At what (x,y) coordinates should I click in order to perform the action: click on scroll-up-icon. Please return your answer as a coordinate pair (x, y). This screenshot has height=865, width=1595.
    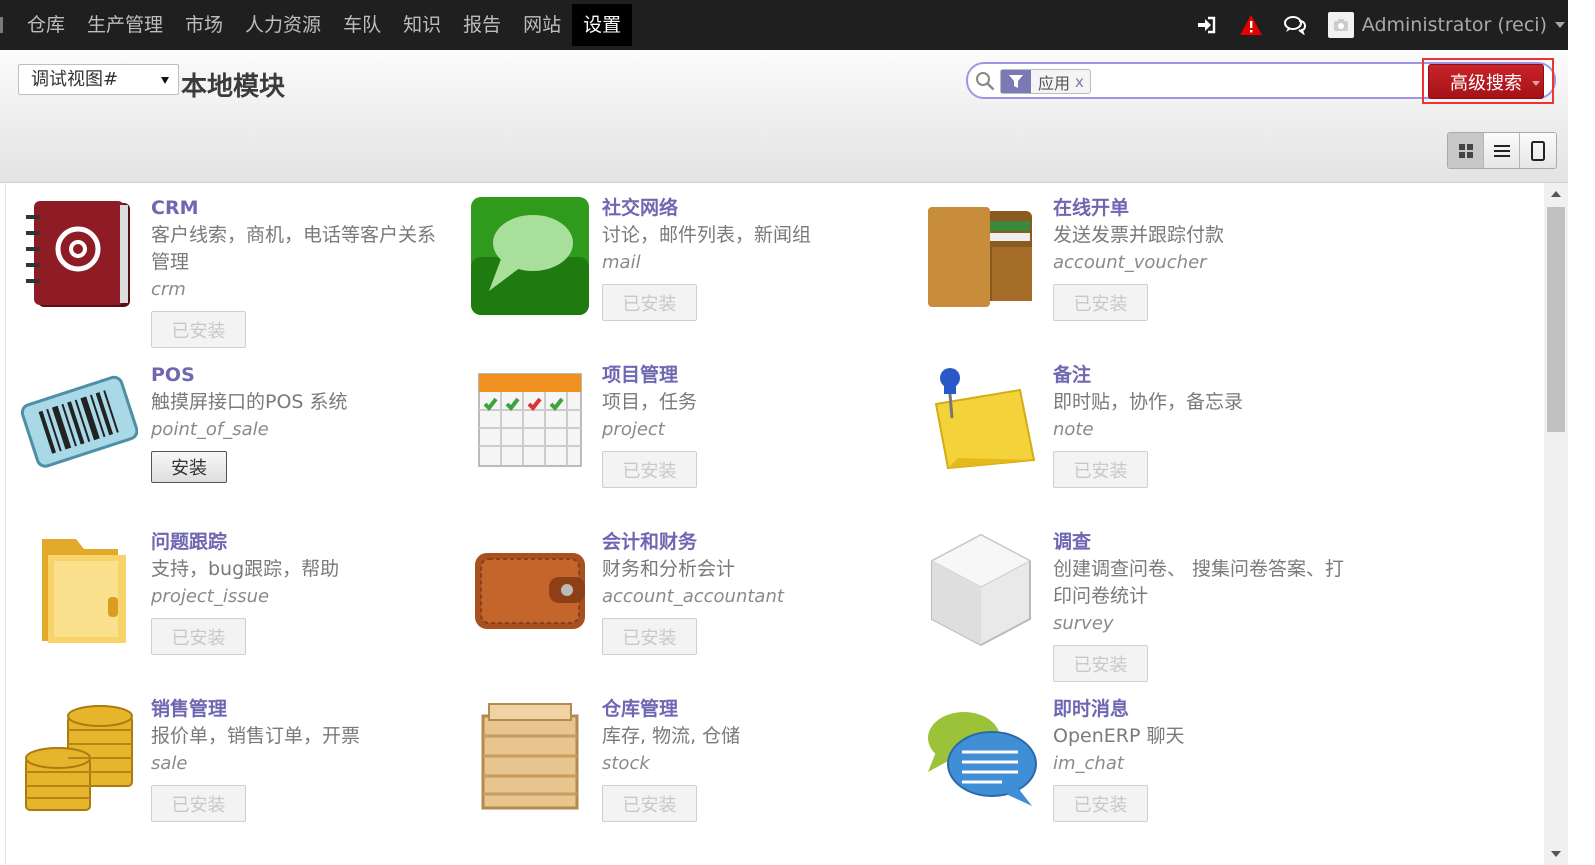
    Looking at the image, I should click on (1556, 194).